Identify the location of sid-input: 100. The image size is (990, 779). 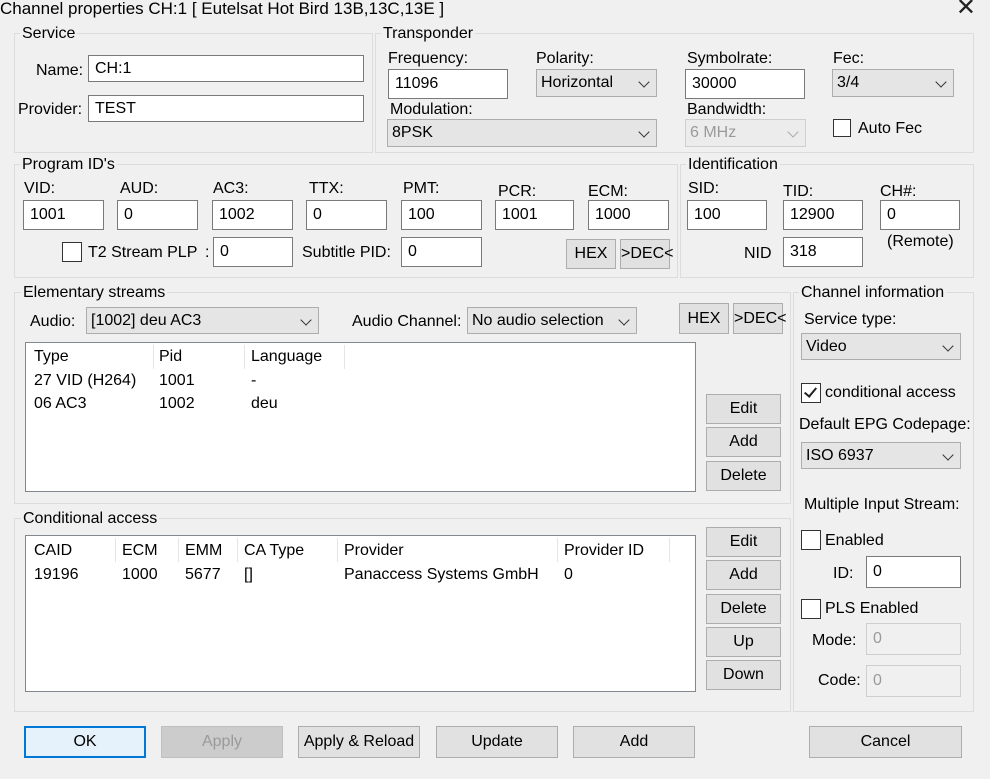
(727, 215).